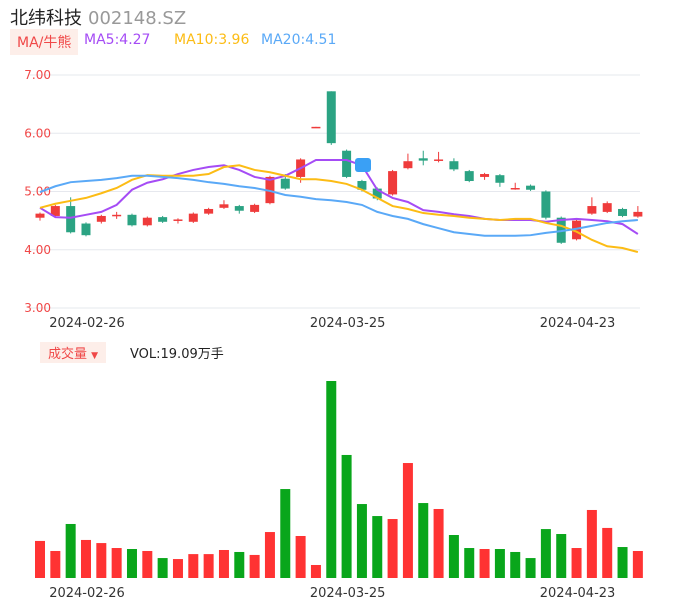  Describe the element at coordinates (348, 323) in the screenshot. I see `x-tick-label: 2024-03-25` at that location.